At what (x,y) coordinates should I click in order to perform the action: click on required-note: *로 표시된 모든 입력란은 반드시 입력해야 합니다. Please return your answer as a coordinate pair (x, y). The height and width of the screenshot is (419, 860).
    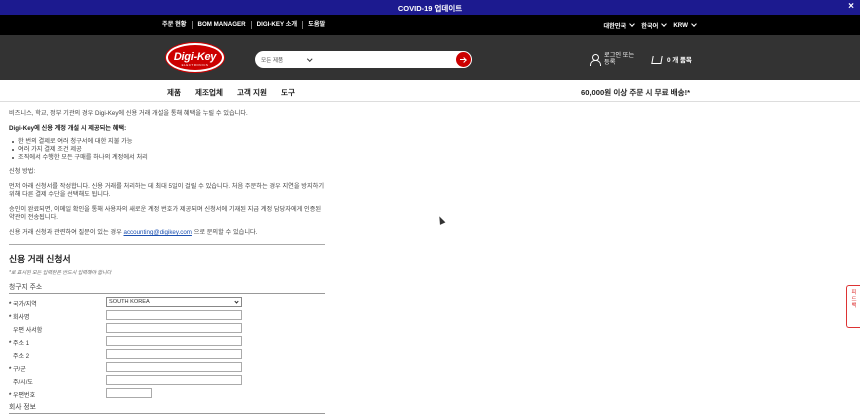
    Looking at the image, I should click on (60, 273).